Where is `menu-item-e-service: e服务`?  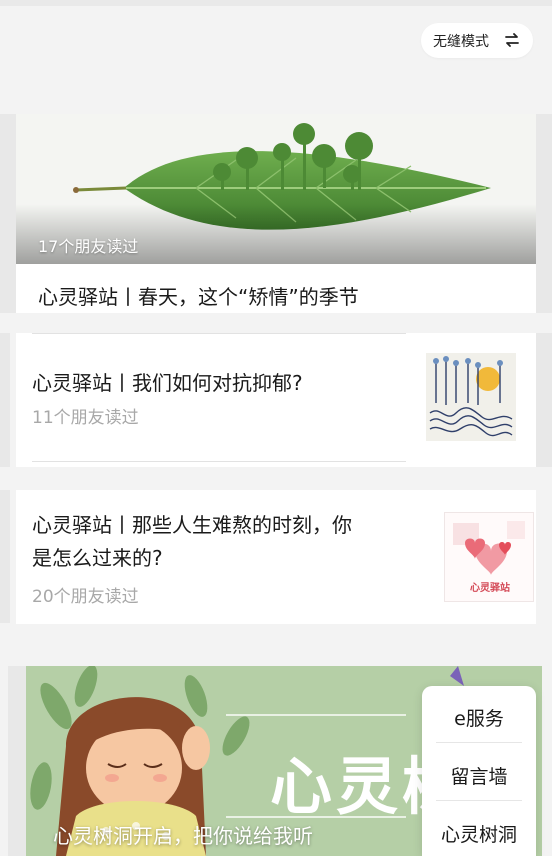
menu-item-e-service: e服务 is located at coordinates (479, 717).